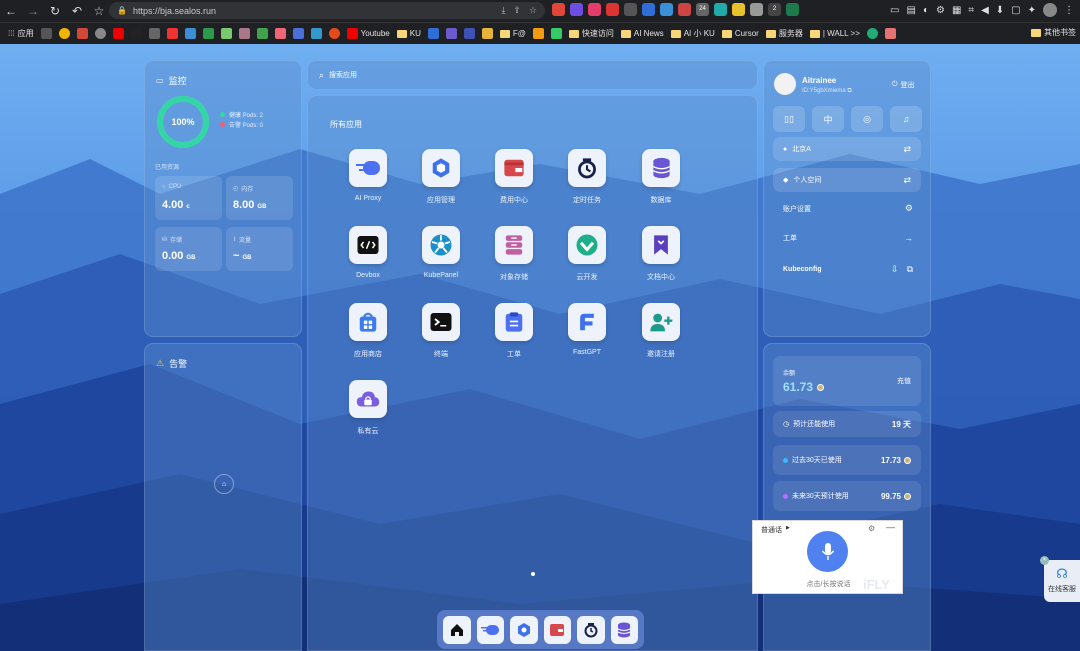  Describe the element at coordinates (906, 119) in the screenshot. I see `notification-button: ♫` at that location.